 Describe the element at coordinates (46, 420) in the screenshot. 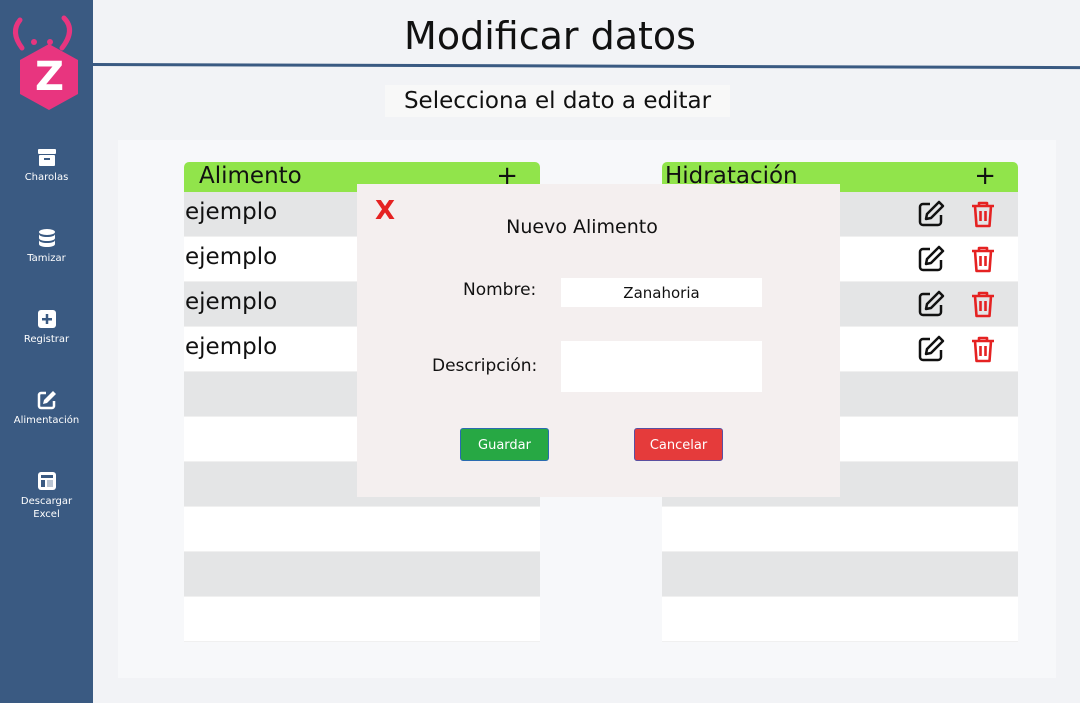

I see `sidebar-item-label: Alimentación` at that location.